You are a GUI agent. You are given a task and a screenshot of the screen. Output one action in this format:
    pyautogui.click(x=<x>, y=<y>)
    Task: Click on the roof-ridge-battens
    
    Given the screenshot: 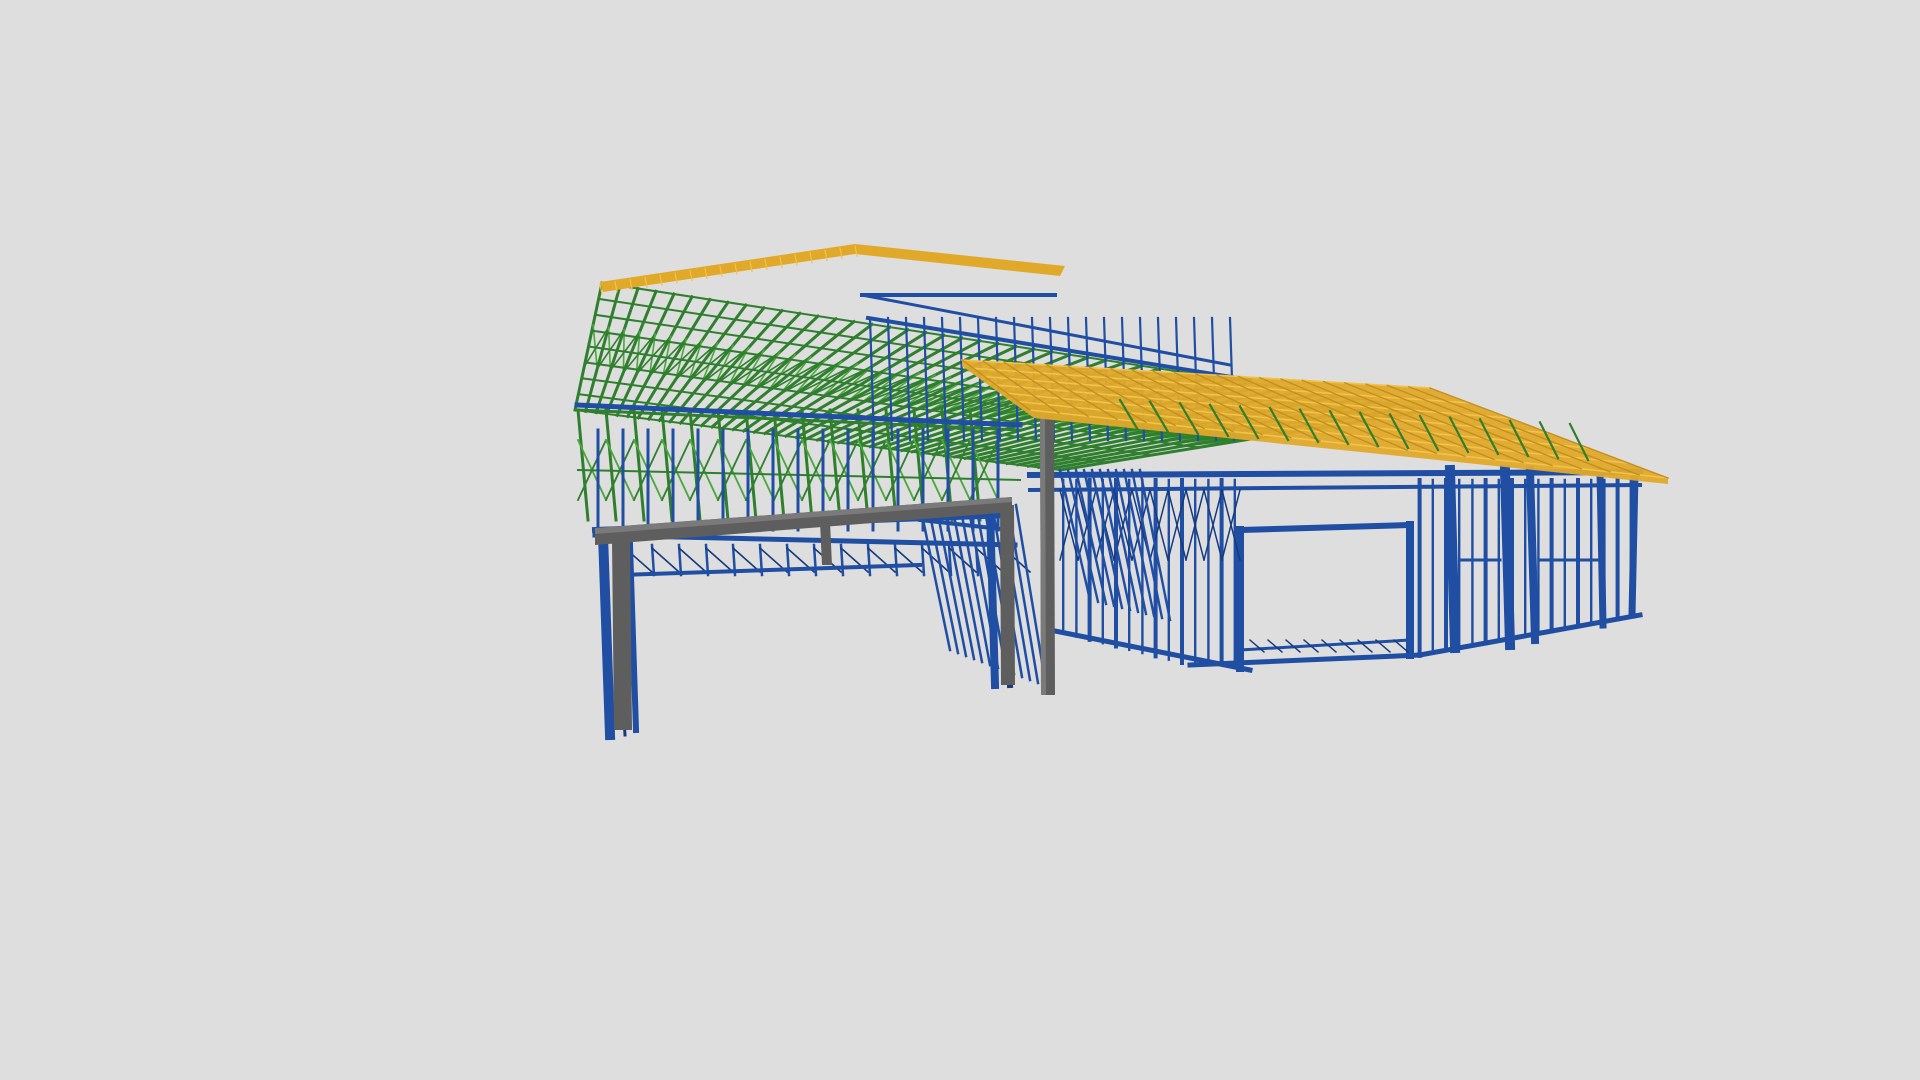 What is the action you would take?
    pyautogui.click(x=832, y=268)
    